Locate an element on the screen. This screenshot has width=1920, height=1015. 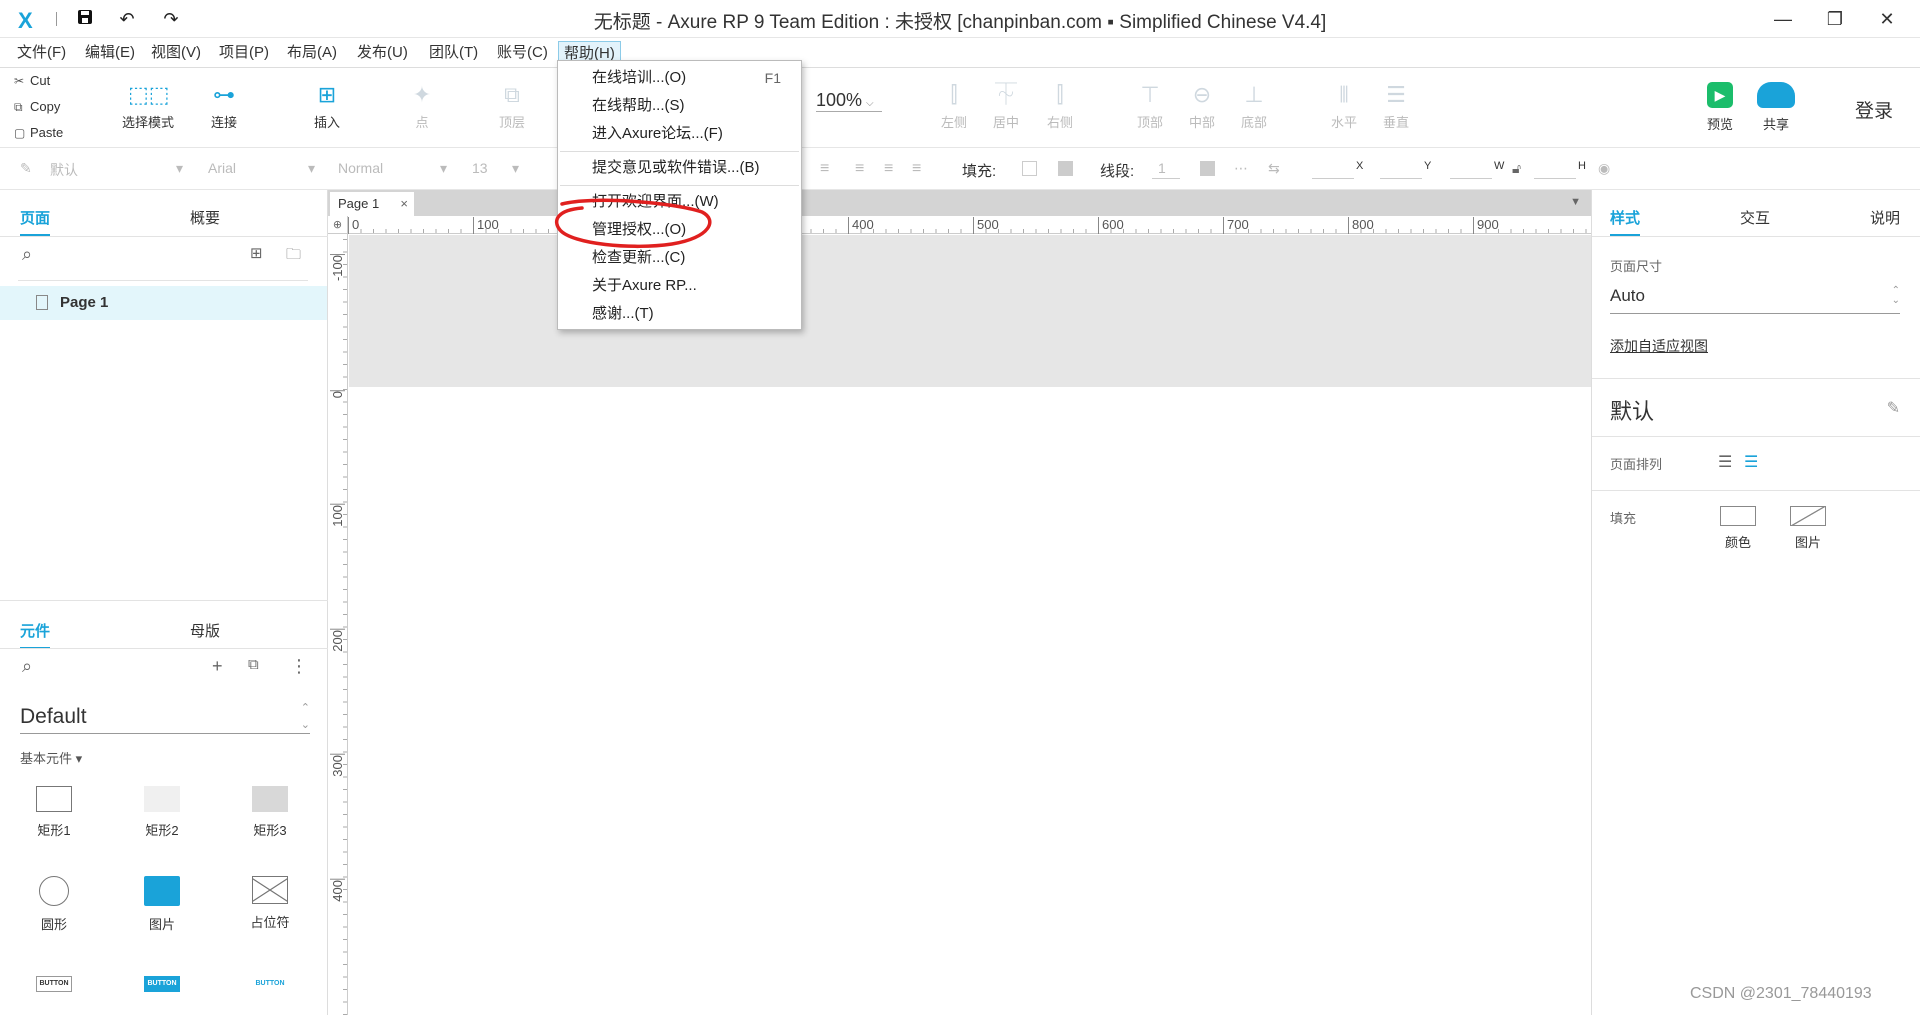
widget-button: BUTTON is located at coordinates (54, 988).